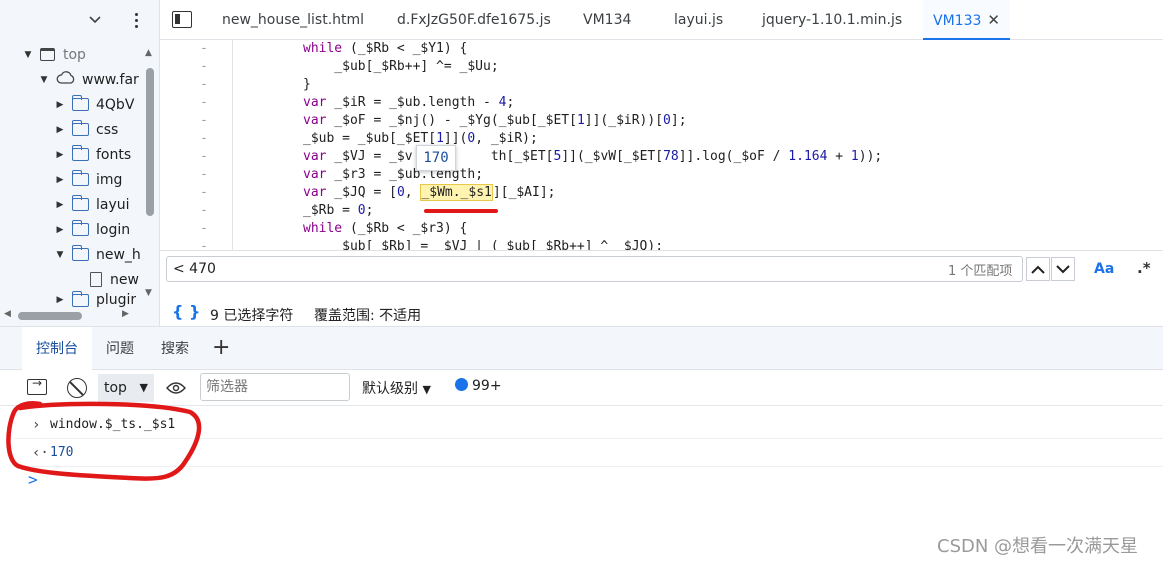  Describe the element at coordinates (393, 174) in the screenshot. I see `code-text: var _$r3 = _$ub.length;` at that location.